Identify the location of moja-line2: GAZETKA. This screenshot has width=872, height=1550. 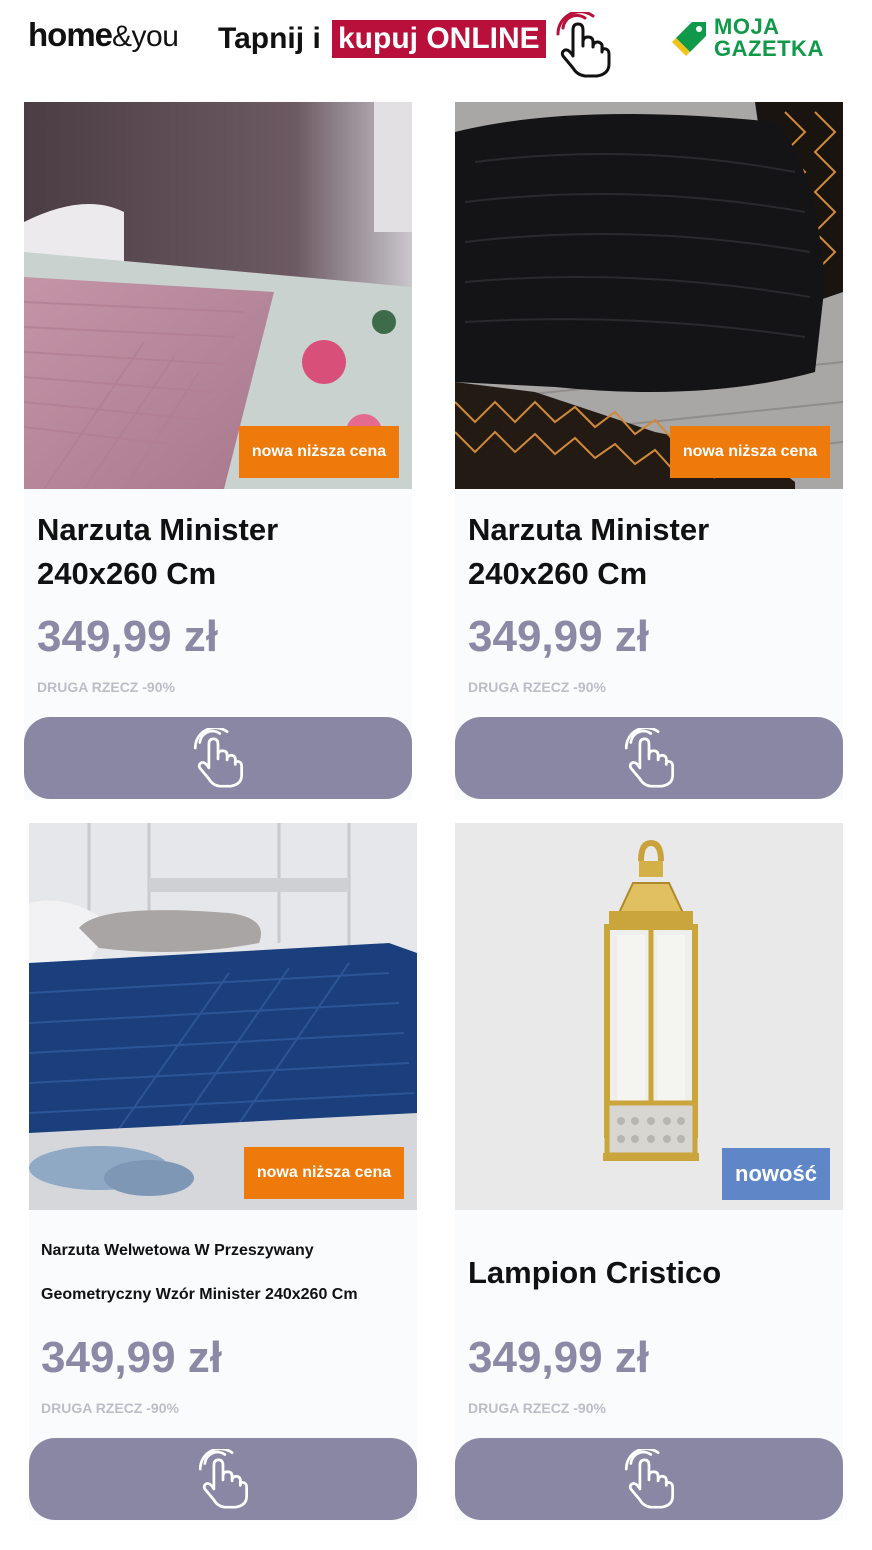
(769, 48).